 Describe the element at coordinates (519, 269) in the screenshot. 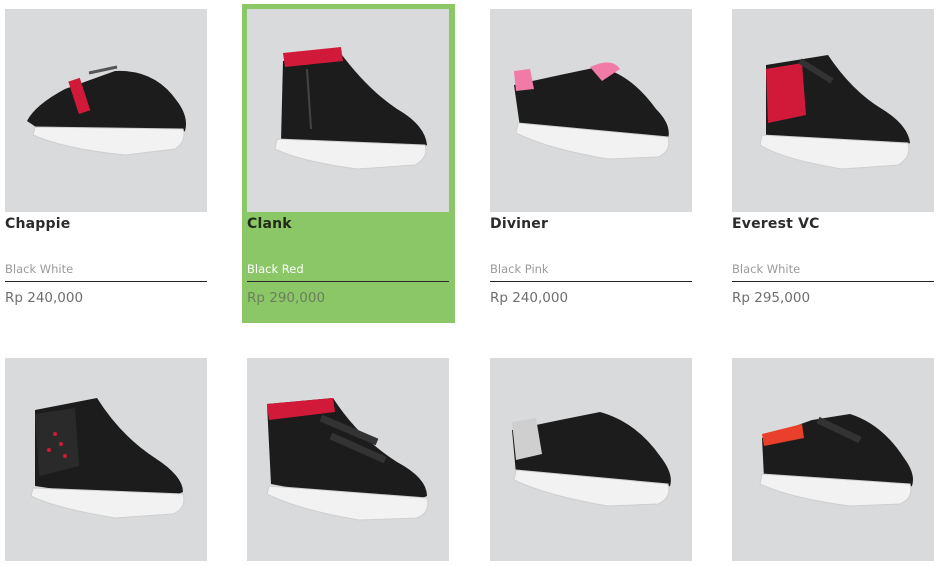

I see `product-variant: Black Pink` at that location.